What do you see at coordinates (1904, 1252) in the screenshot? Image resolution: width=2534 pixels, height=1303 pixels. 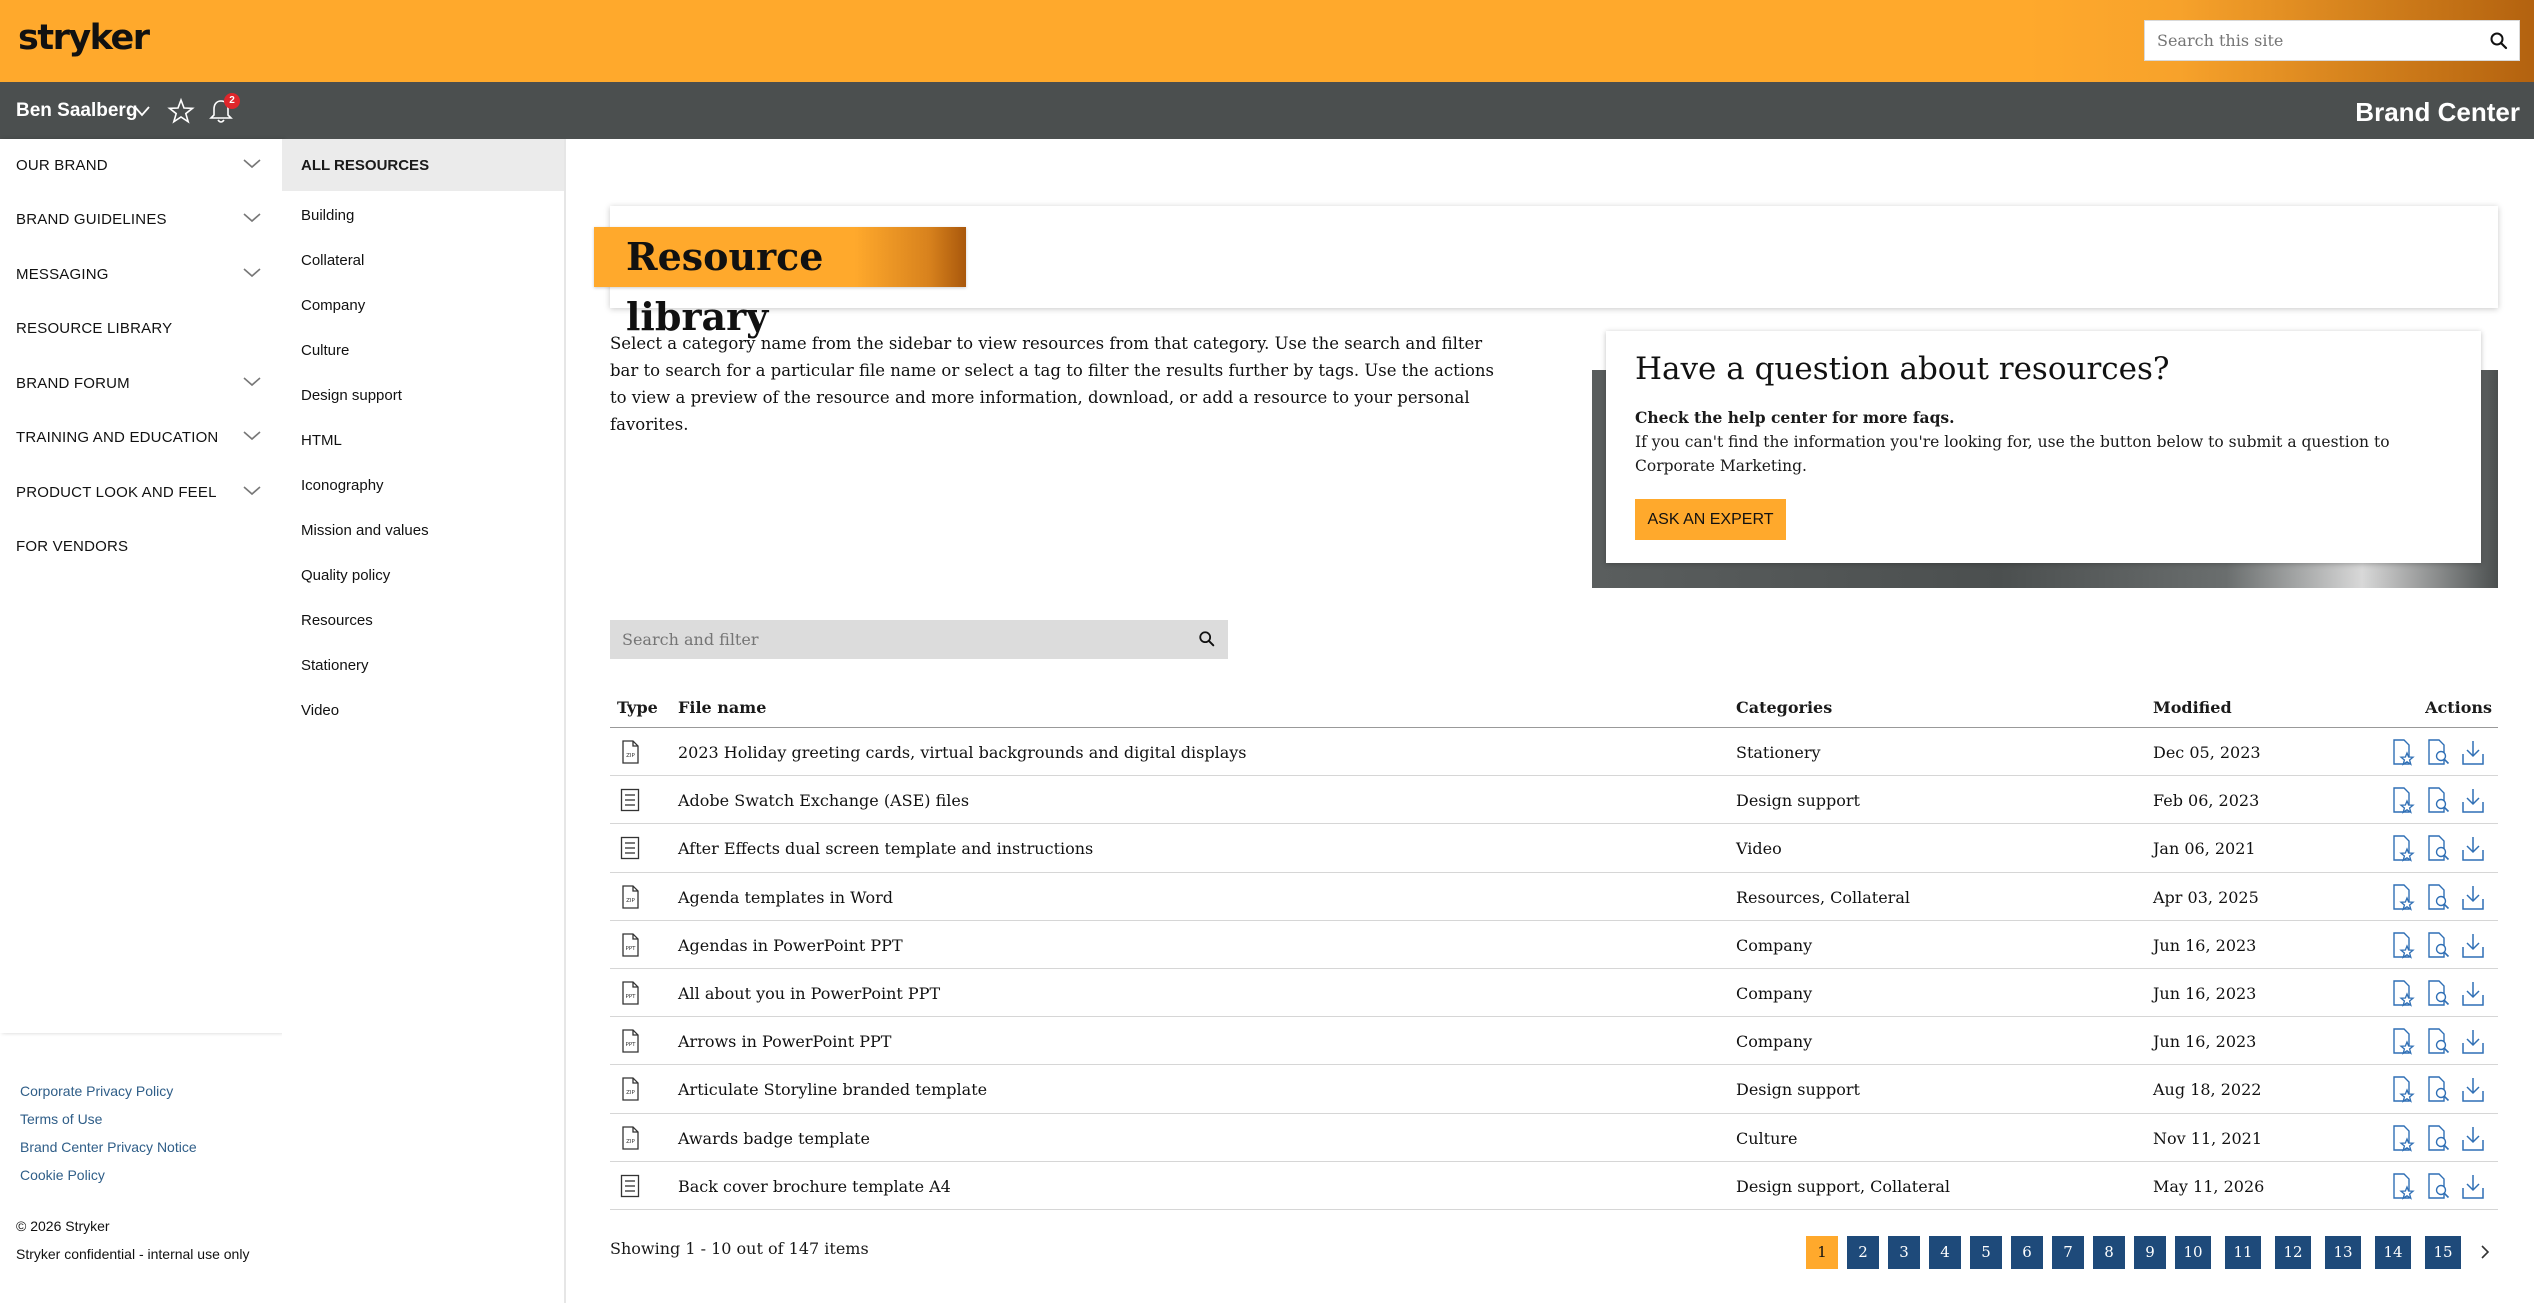 I see `page-3-button: 3` at bounding box center [1904, 1252].